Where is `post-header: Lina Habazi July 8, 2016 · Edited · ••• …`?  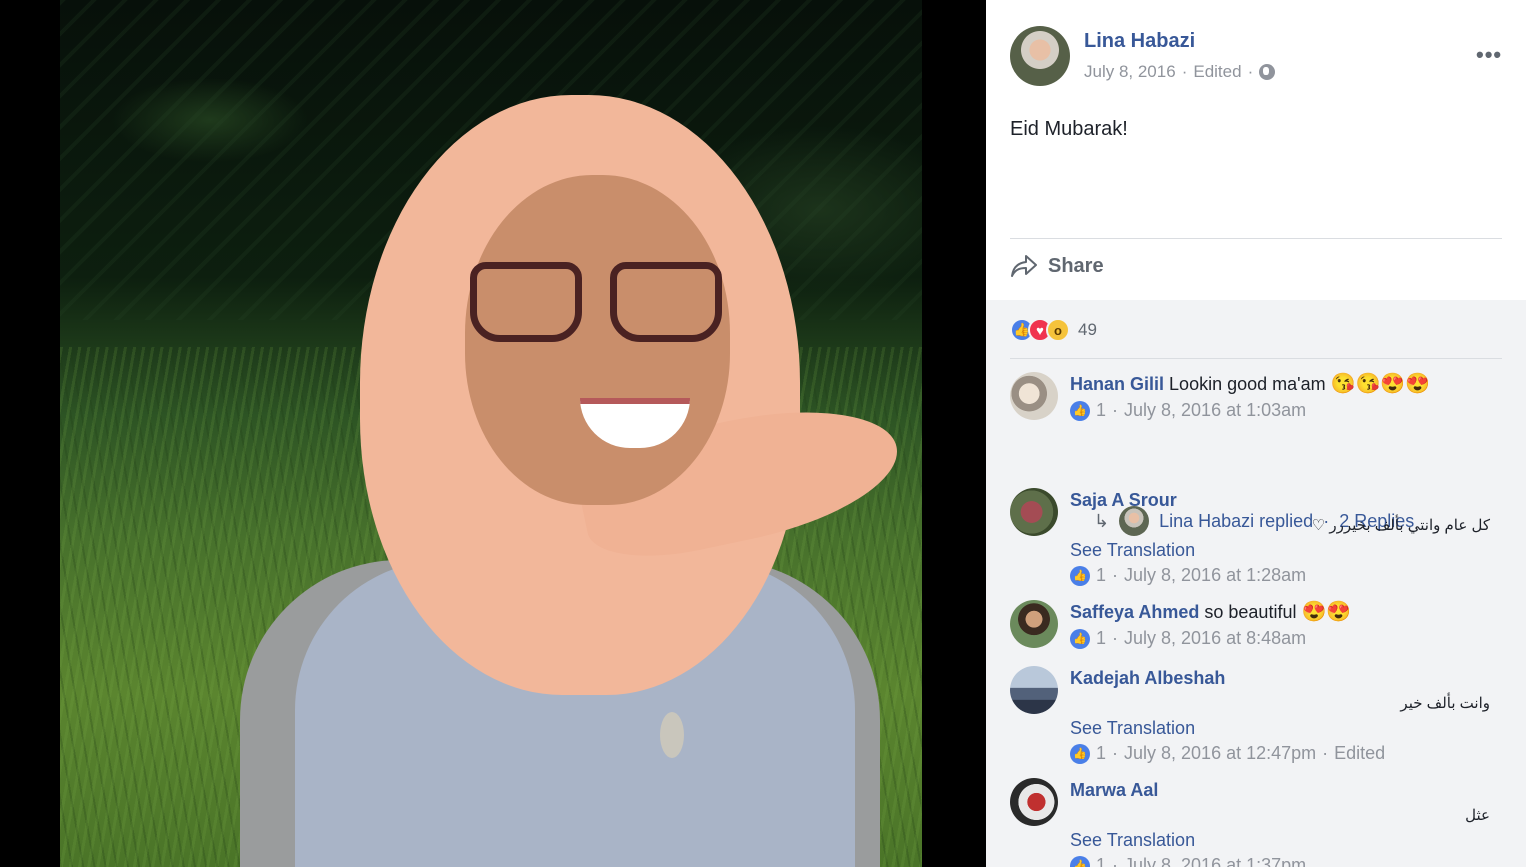
post-header: Lina Habazi July 8, 2016 · Edited · ••• … is located at coordinates (1256, 150).